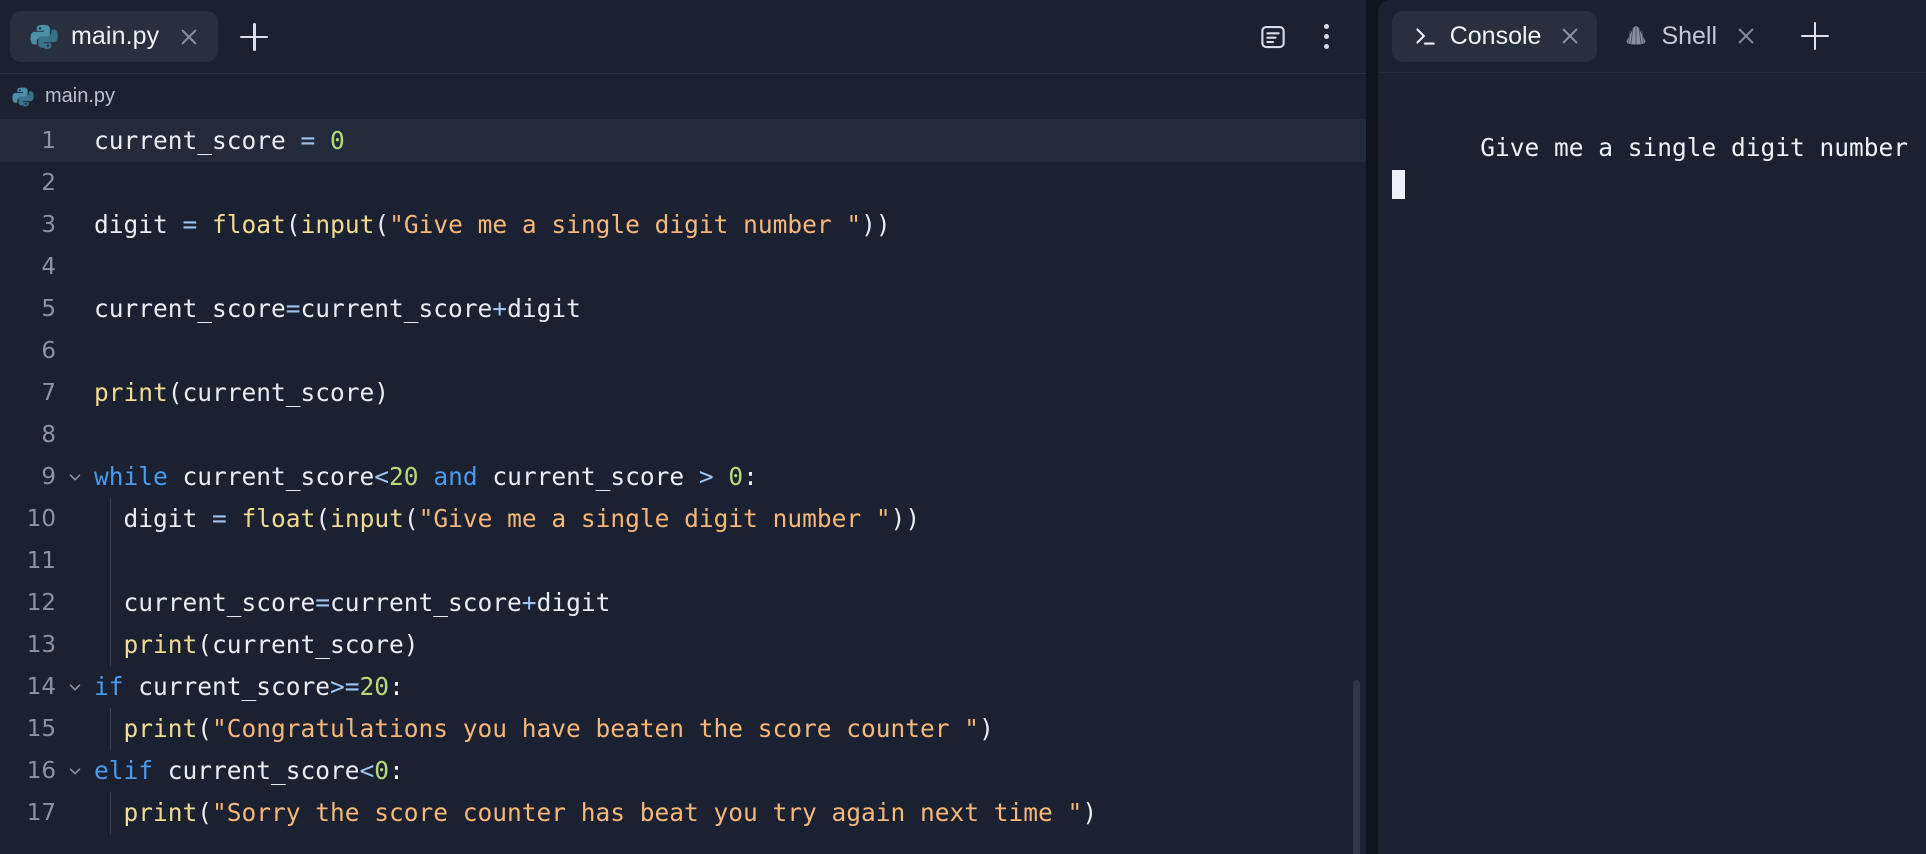 This screenshot has height=854, width=1926. I want to click on python-icon, so click(23, 96).